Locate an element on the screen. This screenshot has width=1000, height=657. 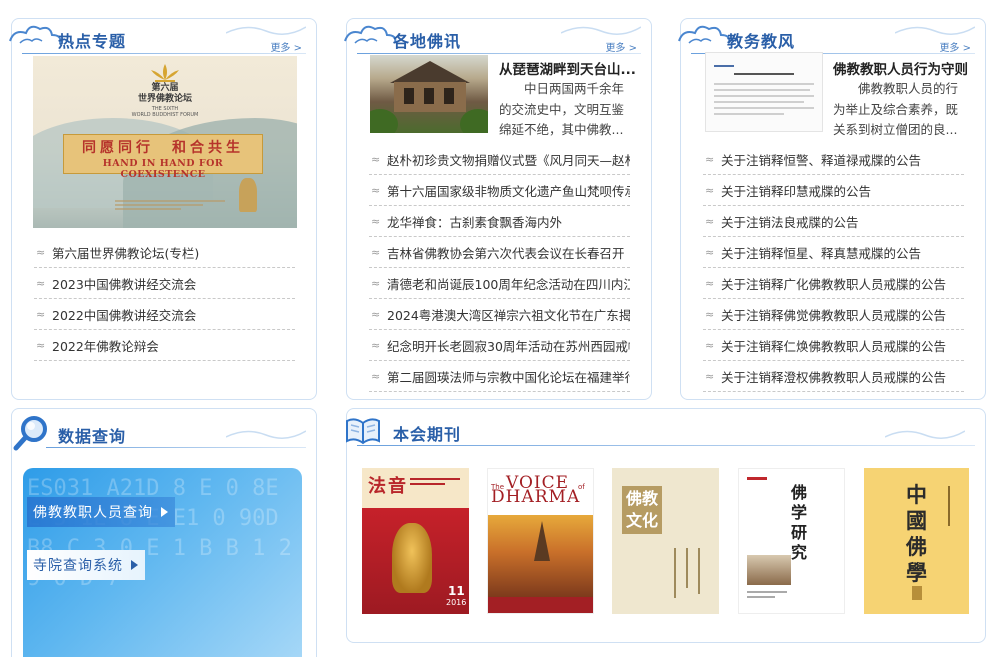
fayin-title: 法音 is located at coordinates (388, 486).